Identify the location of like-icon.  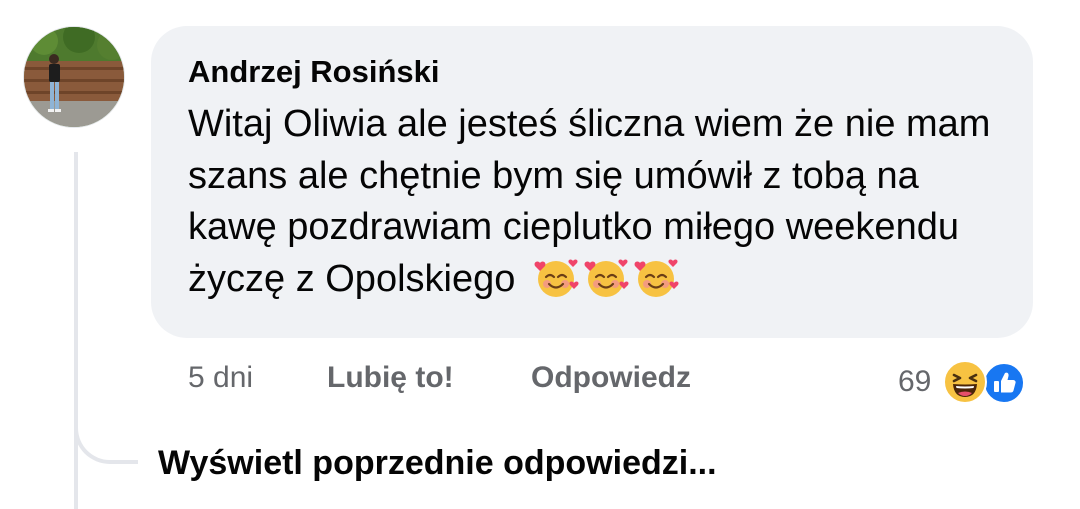
(1004, 383).